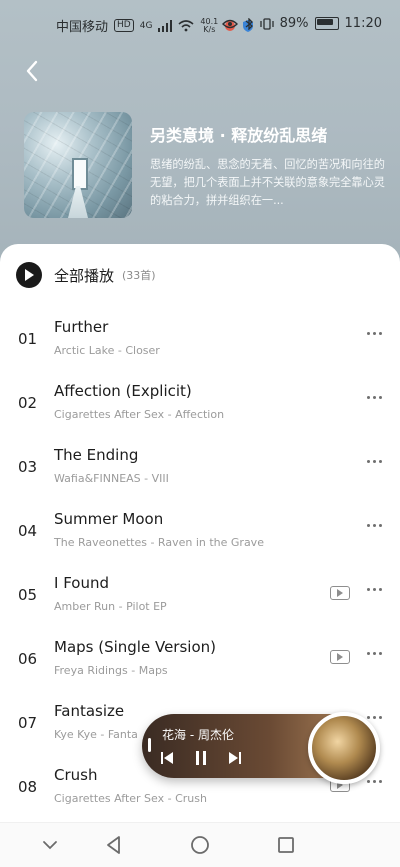 This screenshot has width=400, height=867. Describe the element at coordinates (81, 583) in the screenshot. I see `track-title: I Found` at that location.